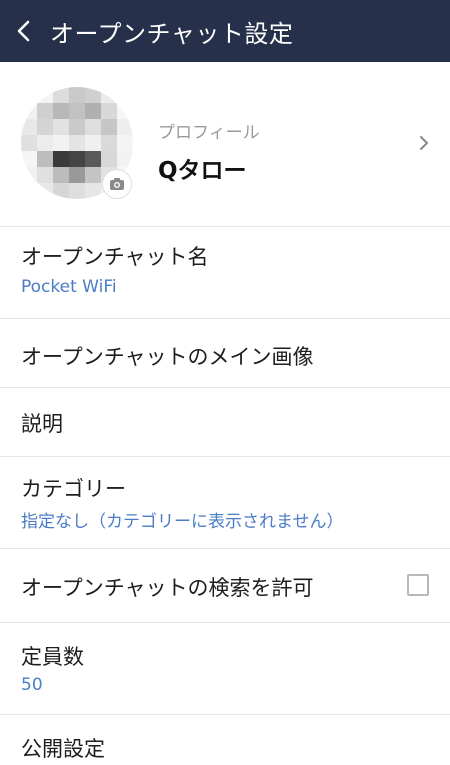 Image resolution: width=450 pixels, height=765 pixels. Describe the element at coordinates (69, 287) in the screenshot. I see `setting-value: Pocket WiFi` at that location.